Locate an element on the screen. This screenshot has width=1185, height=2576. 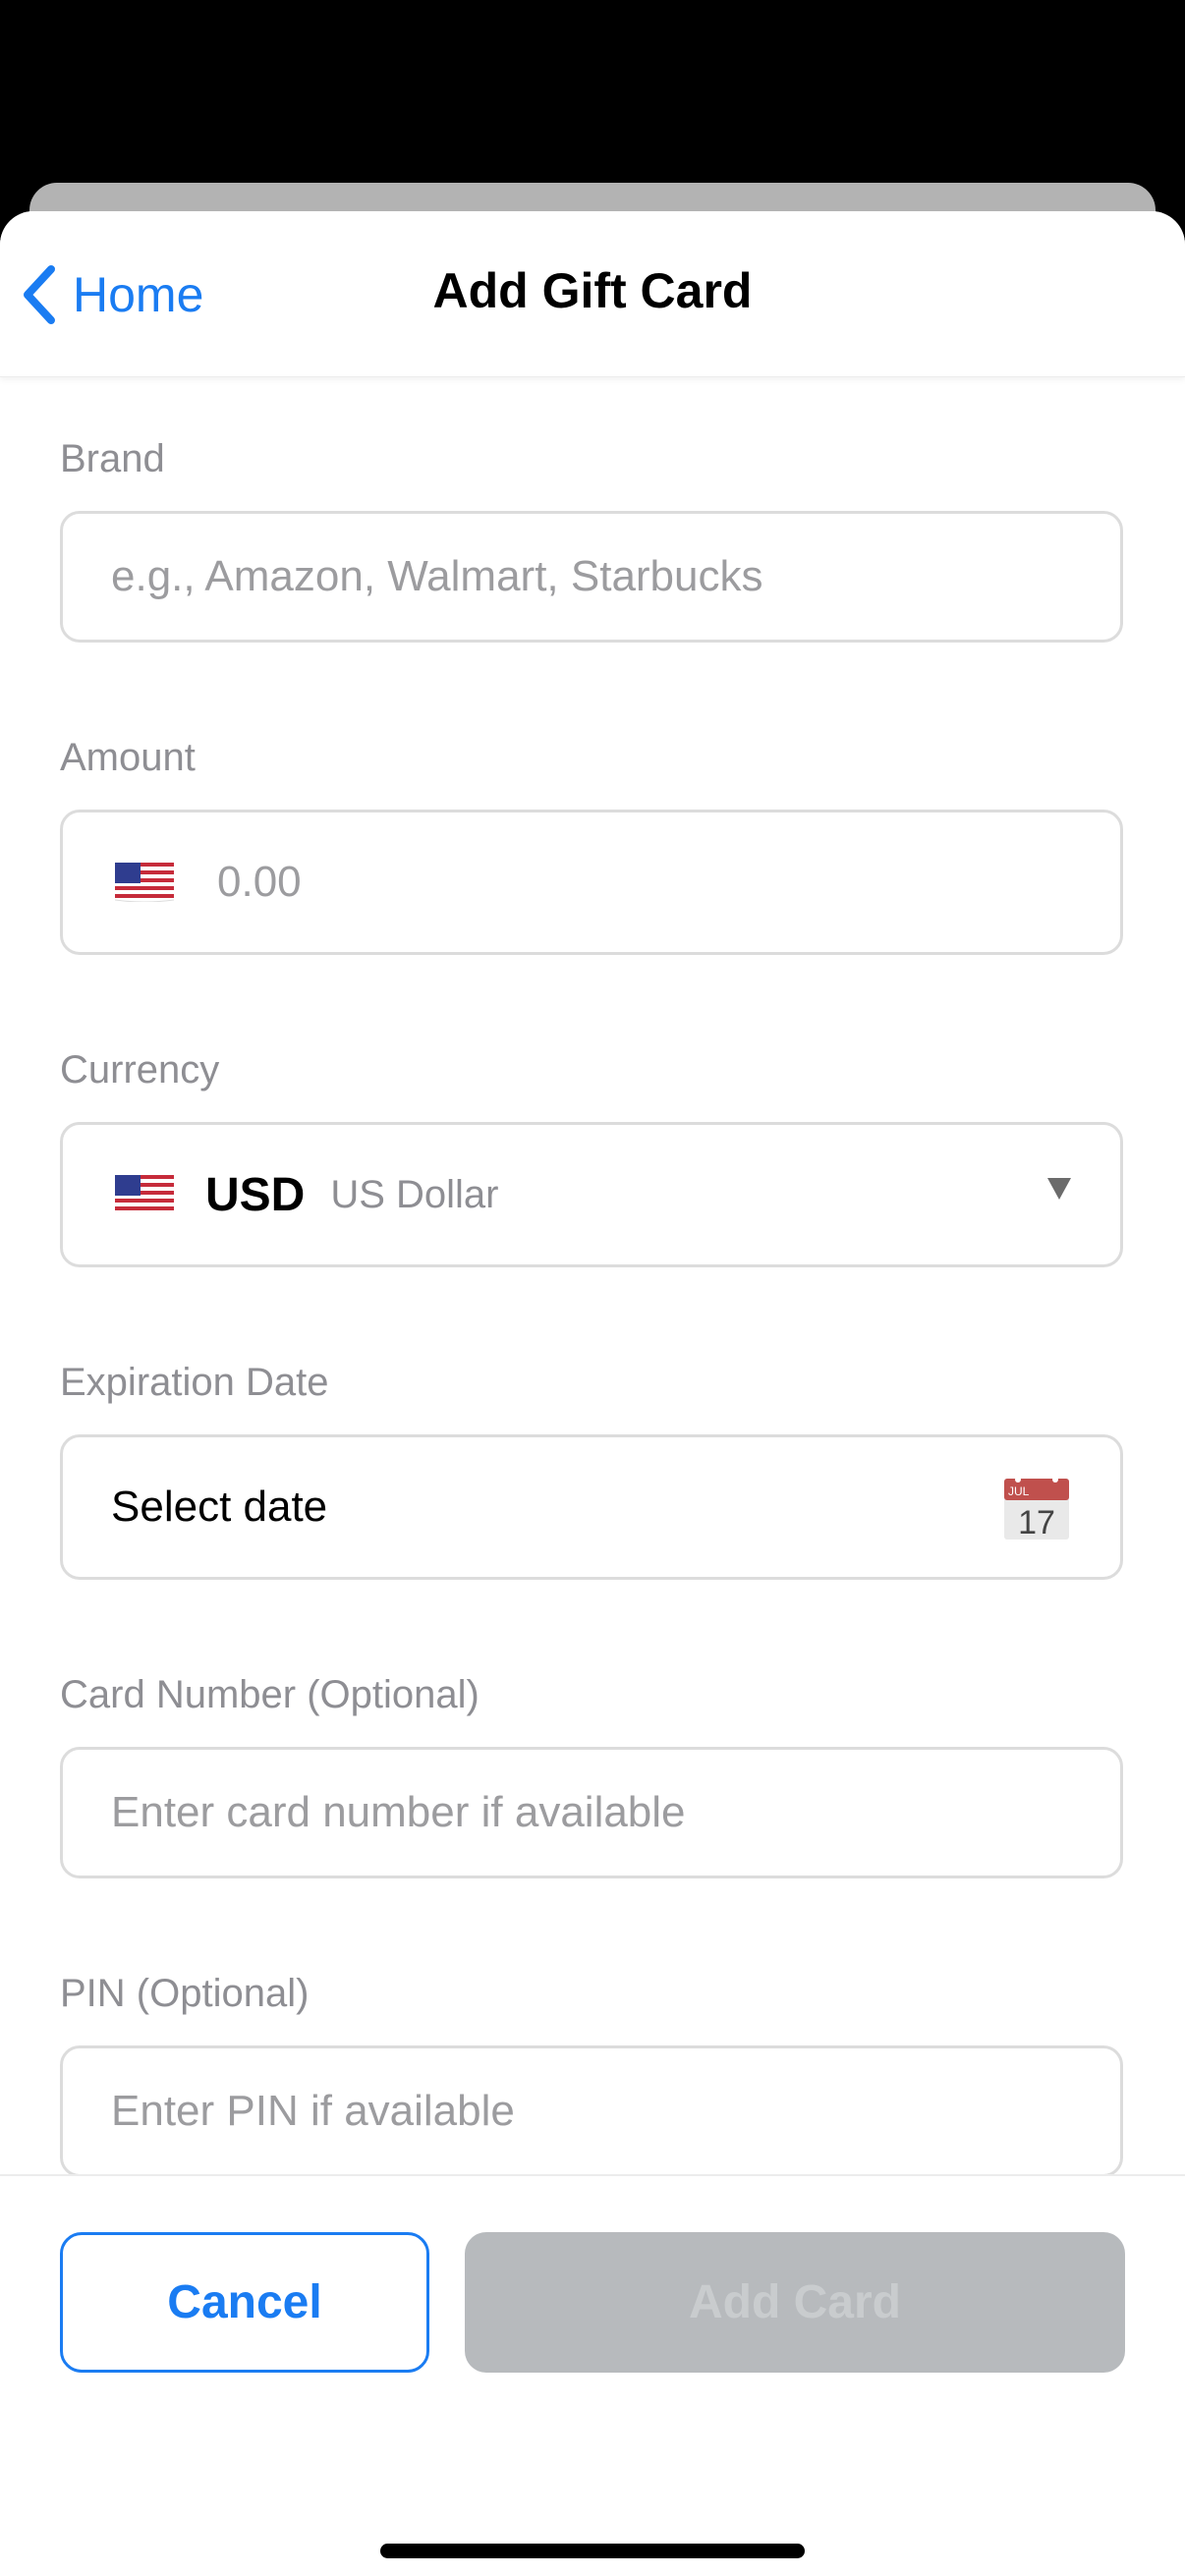
chevron-left-icon is located at coordinates (40, 294).